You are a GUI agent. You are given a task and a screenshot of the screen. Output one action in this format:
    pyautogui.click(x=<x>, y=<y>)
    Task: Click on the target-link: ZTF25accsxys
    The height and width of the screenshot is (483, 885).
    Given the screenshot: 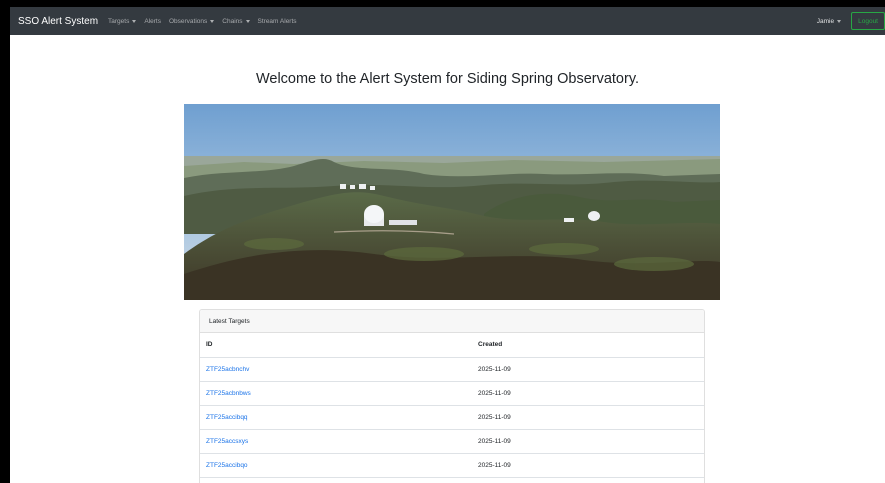 What is the action you would take?
    pyautogui.click(x=227, y=441)
    